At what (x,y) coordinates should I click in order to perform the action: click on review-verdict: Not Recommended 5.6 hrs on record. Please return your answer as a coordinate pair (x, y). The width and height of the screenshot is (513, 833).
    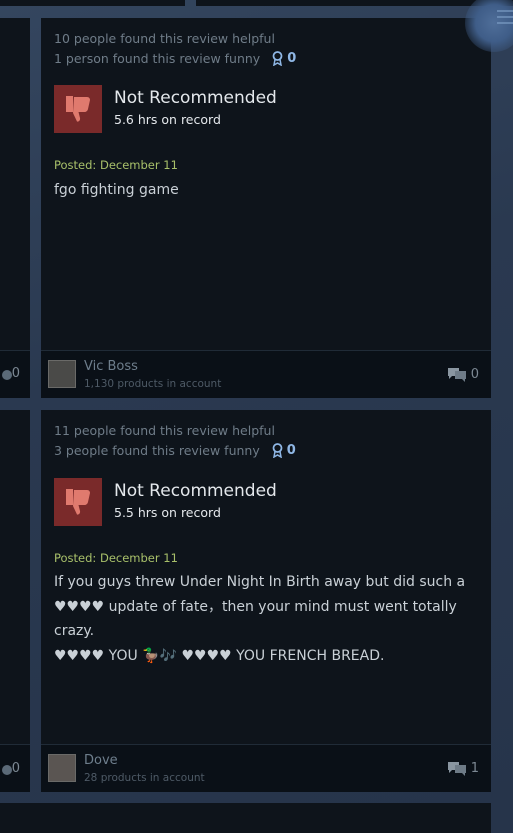
    Looking at the image, I should click on (165, 109).